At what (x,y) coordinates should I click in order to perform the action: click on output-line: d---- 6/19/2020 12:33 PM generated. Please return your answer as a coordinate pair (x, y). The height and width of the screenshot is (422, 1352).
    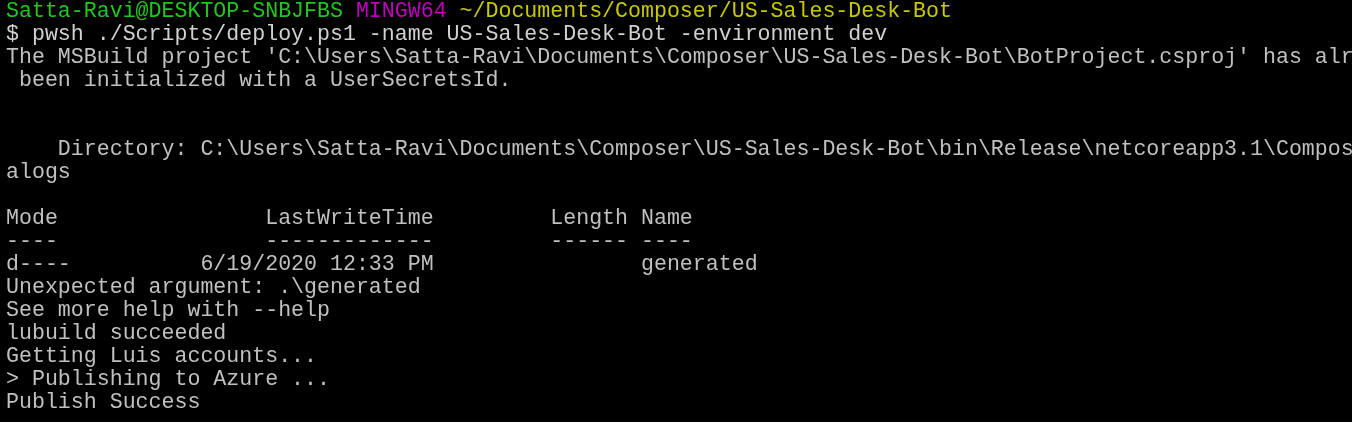
    Looking at the image, I should click on (382, 264).